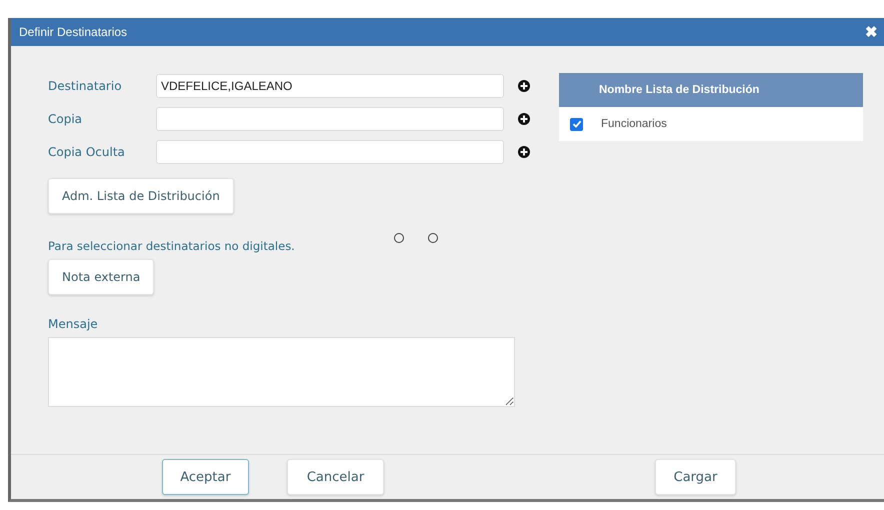 The width and height of the screenshot is (884, 510). Describe the element at coordinates (73, 32) in the screenshot. I see `window-title: Definir Destinatarios` at that location.